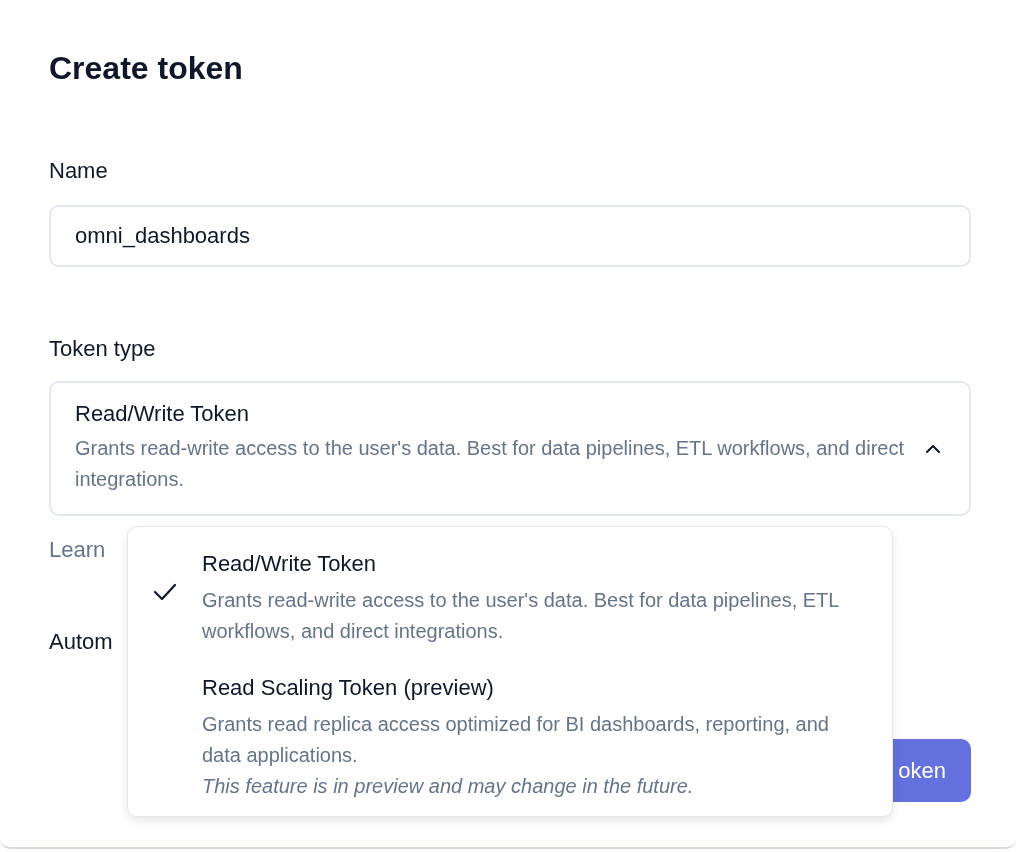  I want to click on option-title: Read/Write Token, so click(290, 564).